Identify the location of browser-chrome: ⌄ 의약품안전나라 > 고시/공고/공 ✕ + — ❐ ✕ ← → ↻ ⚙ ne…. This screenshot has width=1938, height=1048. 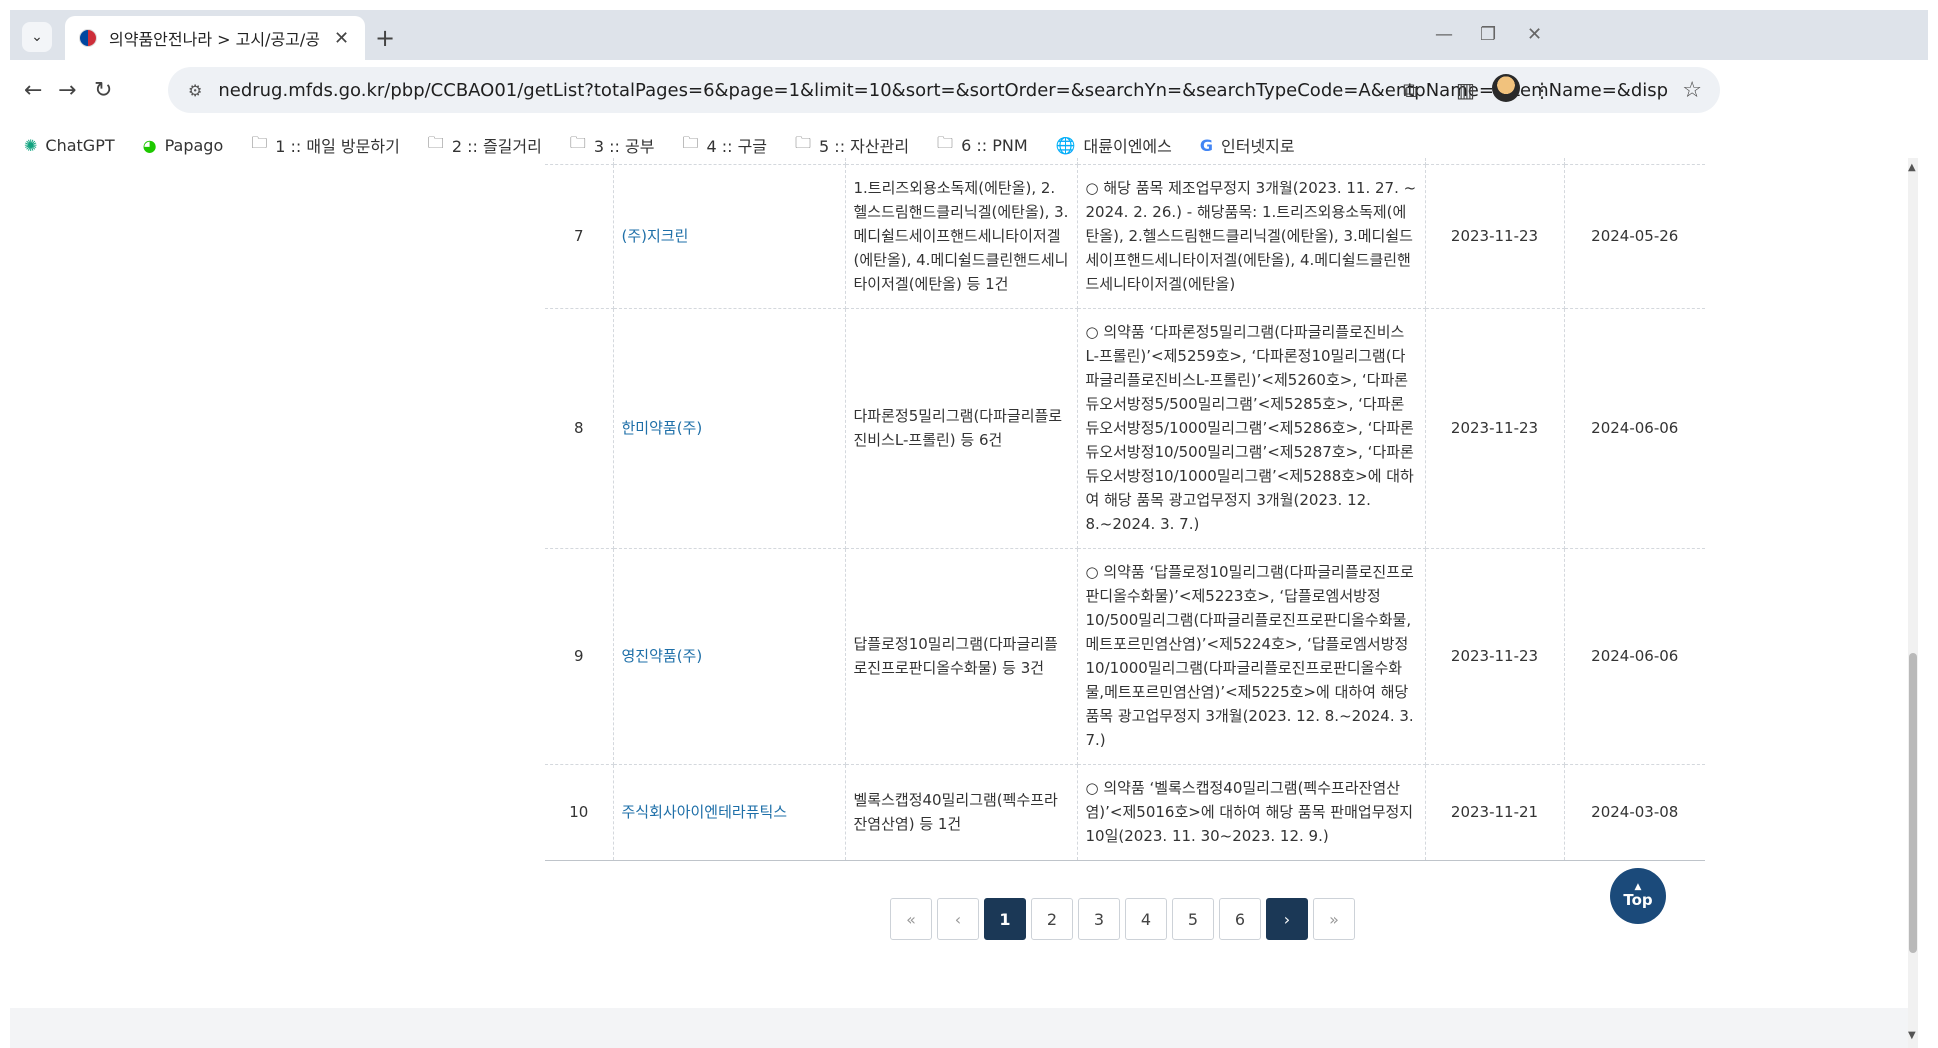
(969, 89).